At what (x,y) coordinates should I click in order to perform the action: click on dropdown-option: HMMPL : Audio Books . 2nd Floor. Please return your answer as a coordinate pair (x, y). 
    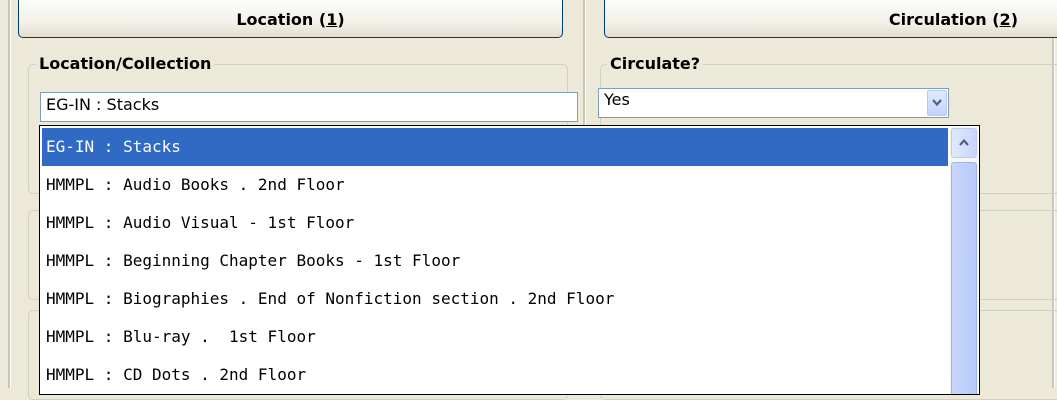
    Looking at the image, I should click on (495, 185).